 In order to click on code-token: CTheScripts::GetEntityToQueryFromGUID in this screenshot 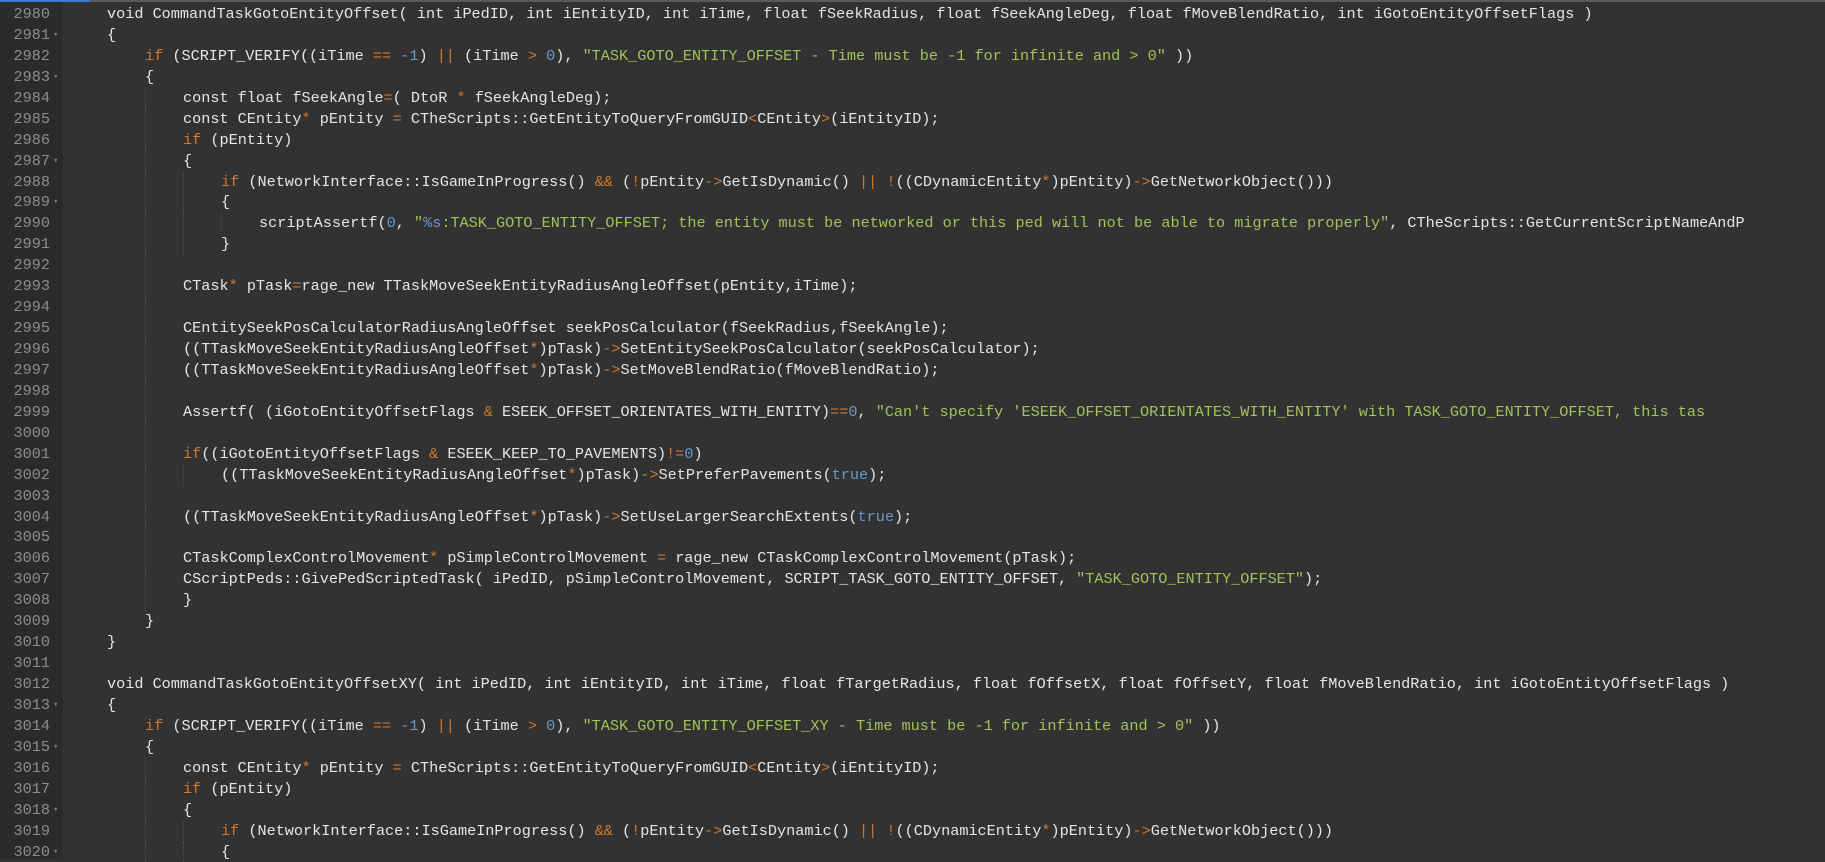, I will do `click(575, 768)`.